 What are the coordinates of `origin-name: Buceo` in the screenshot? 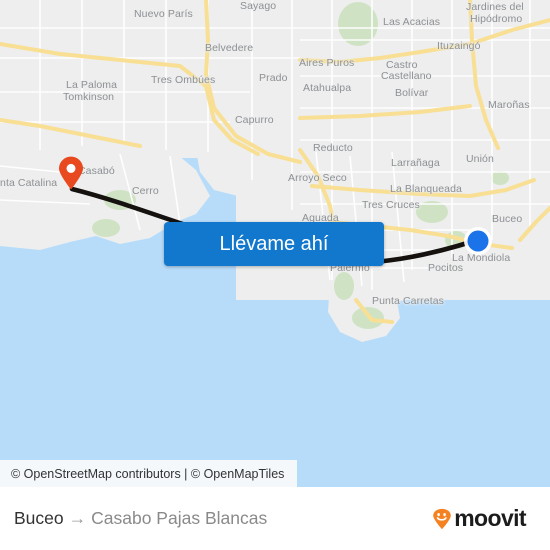 It's located at (39, 518).